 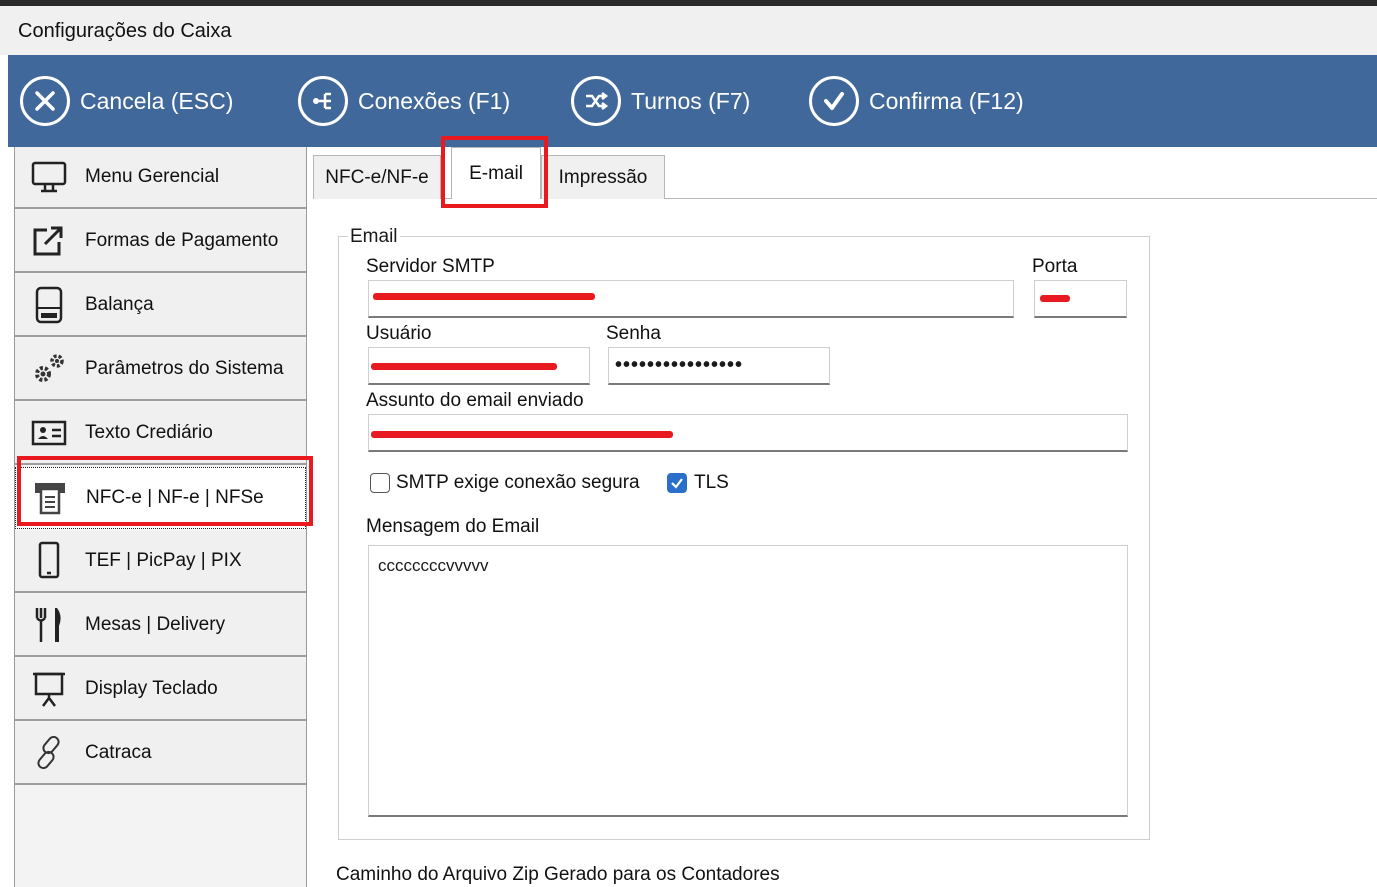 I want to click on tab-impressao: Impressão, so click(x=603, y=177).